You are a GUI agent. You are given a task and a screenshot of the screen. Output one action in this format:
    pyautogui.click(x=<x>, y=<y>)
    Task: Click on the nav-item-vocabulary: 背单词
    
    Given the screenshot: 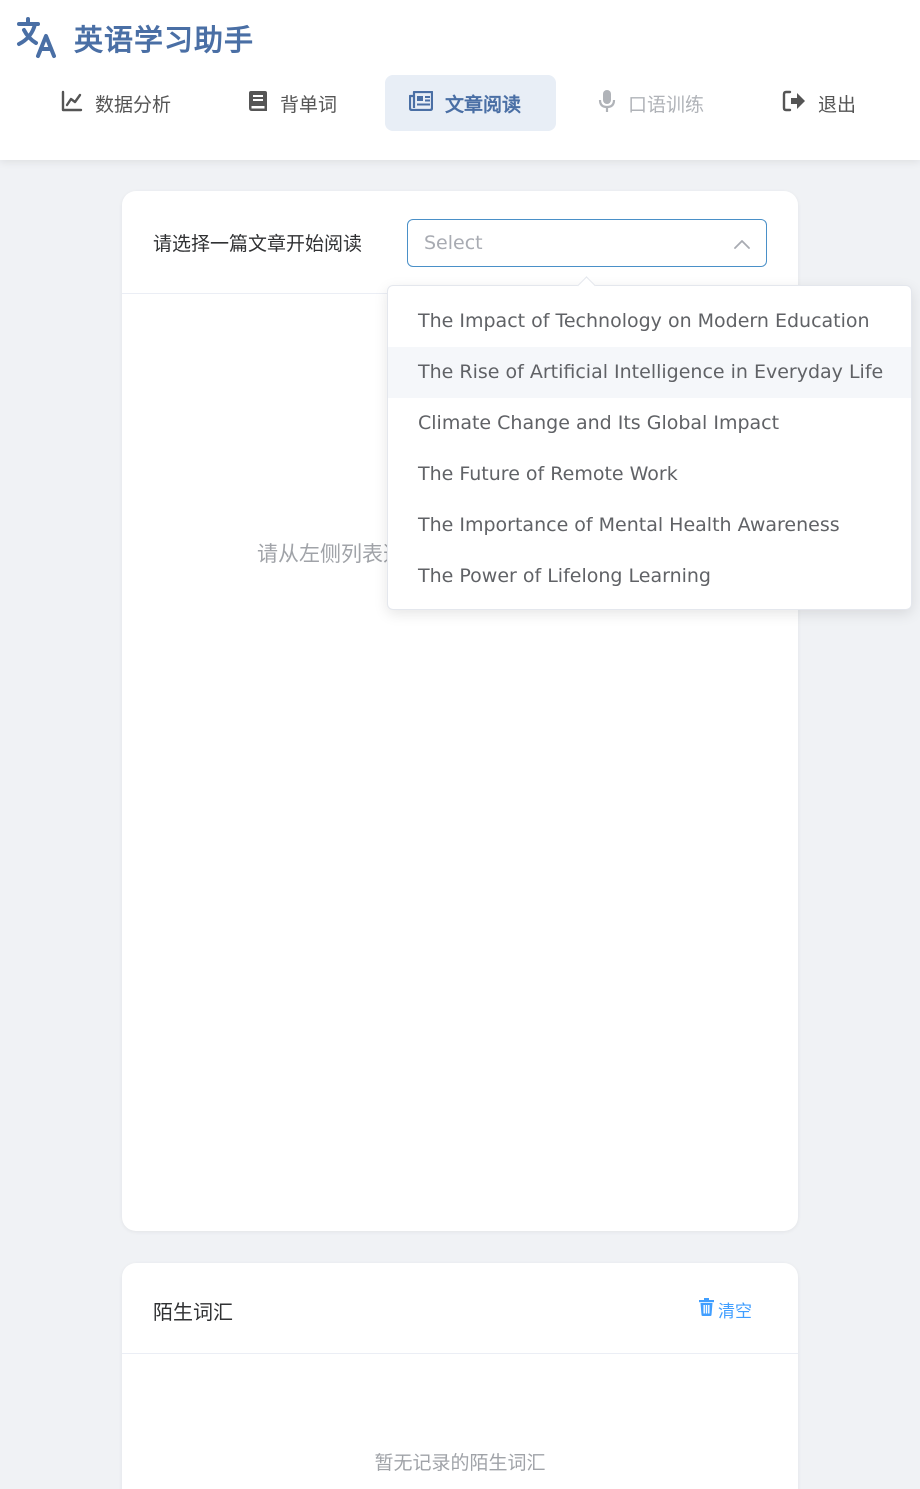 What is the action you would take?
    pyautogui.click(x=292, y=103)
    